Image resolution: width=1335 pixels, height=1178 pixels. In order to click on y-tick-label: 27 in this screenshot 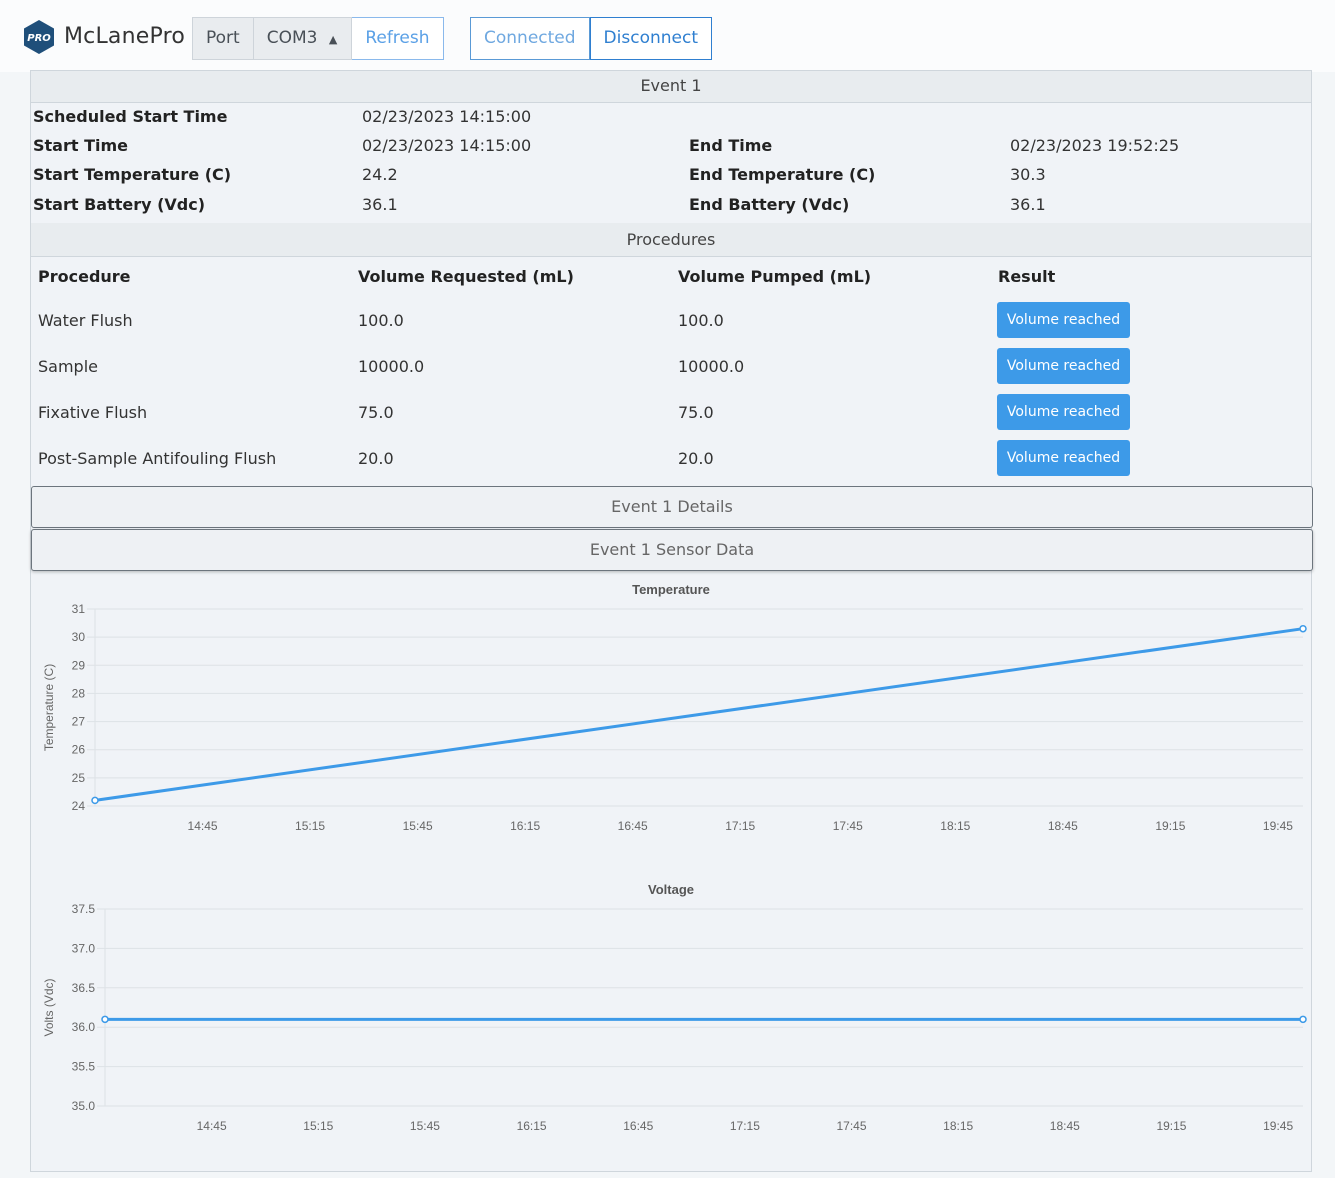, I will do `click(79, 722)`.